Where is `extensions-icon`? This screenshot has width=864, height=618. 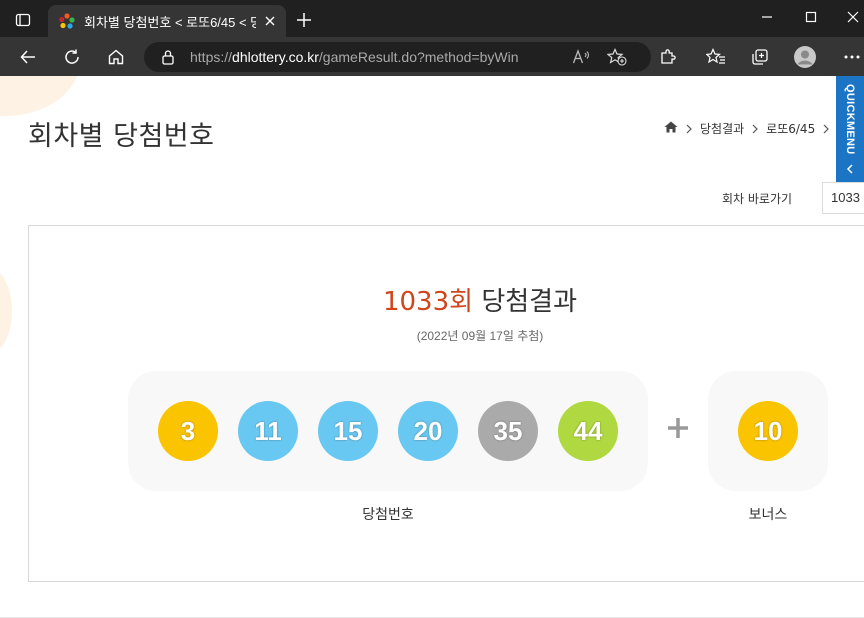 extensions-icon is located at coordinates (668, 57).